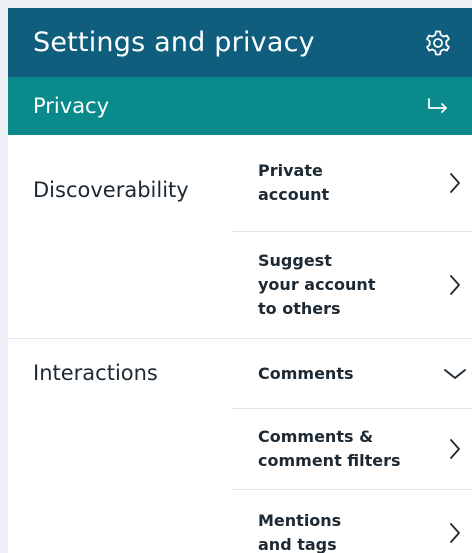  I want to click on section-label-interactions: Interactions, so click(95, 373).